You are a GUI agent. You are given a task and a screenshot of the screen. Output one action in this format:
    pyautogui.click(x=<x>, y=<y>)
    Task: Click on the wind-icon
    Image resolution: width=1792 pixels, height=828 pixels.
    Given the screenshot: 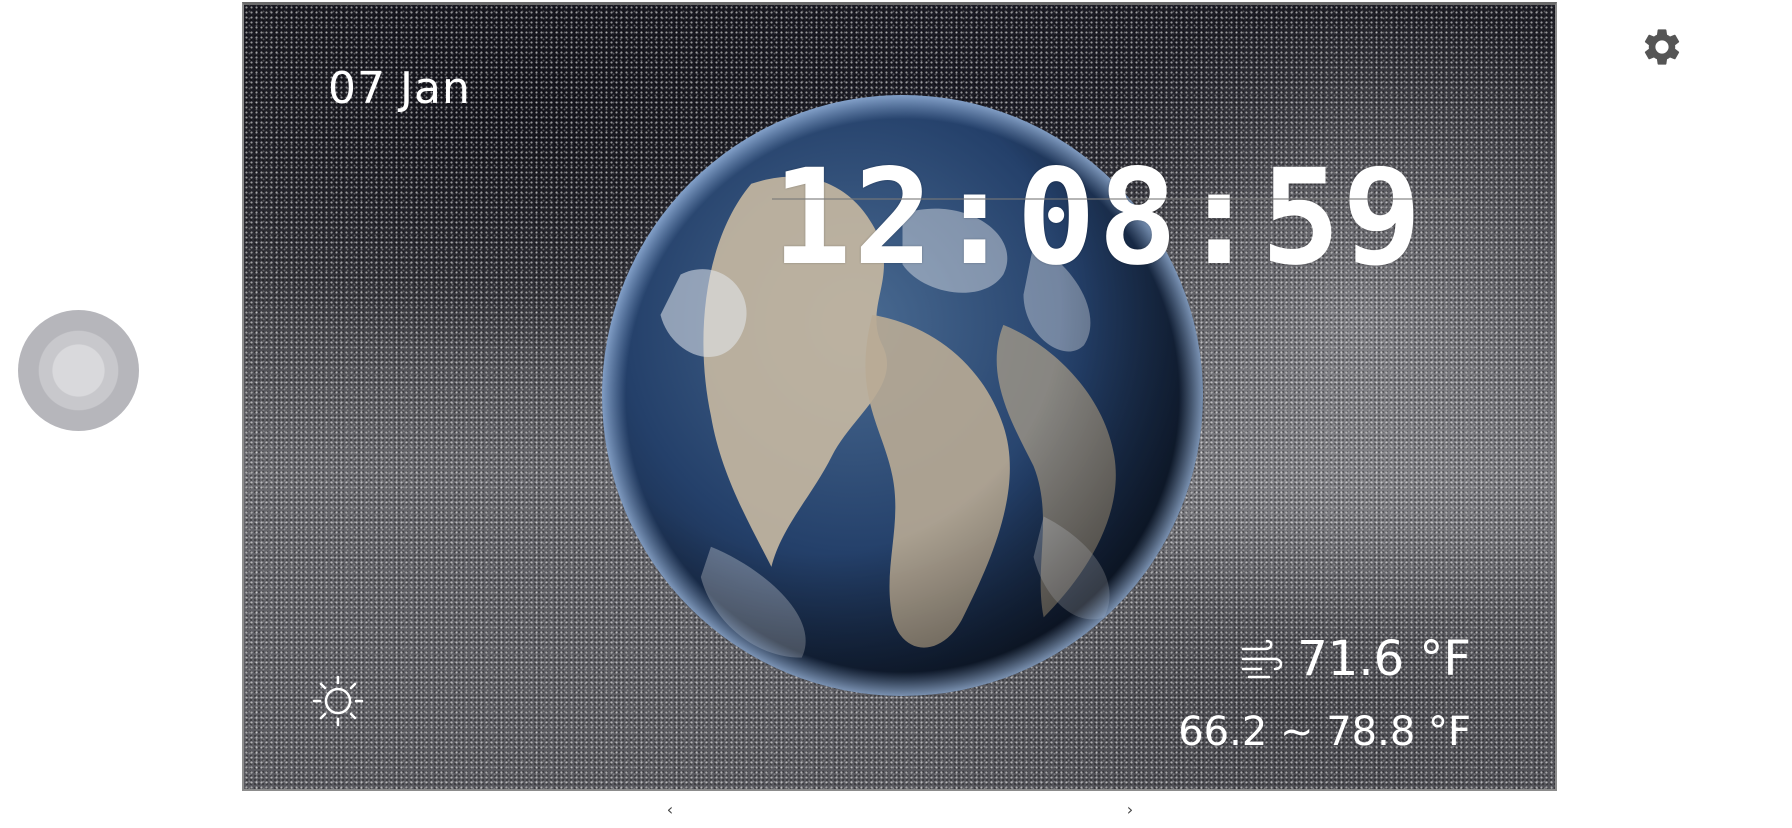 What is the action you would take?
    pyautogui.click(x=1262, y=659)
    